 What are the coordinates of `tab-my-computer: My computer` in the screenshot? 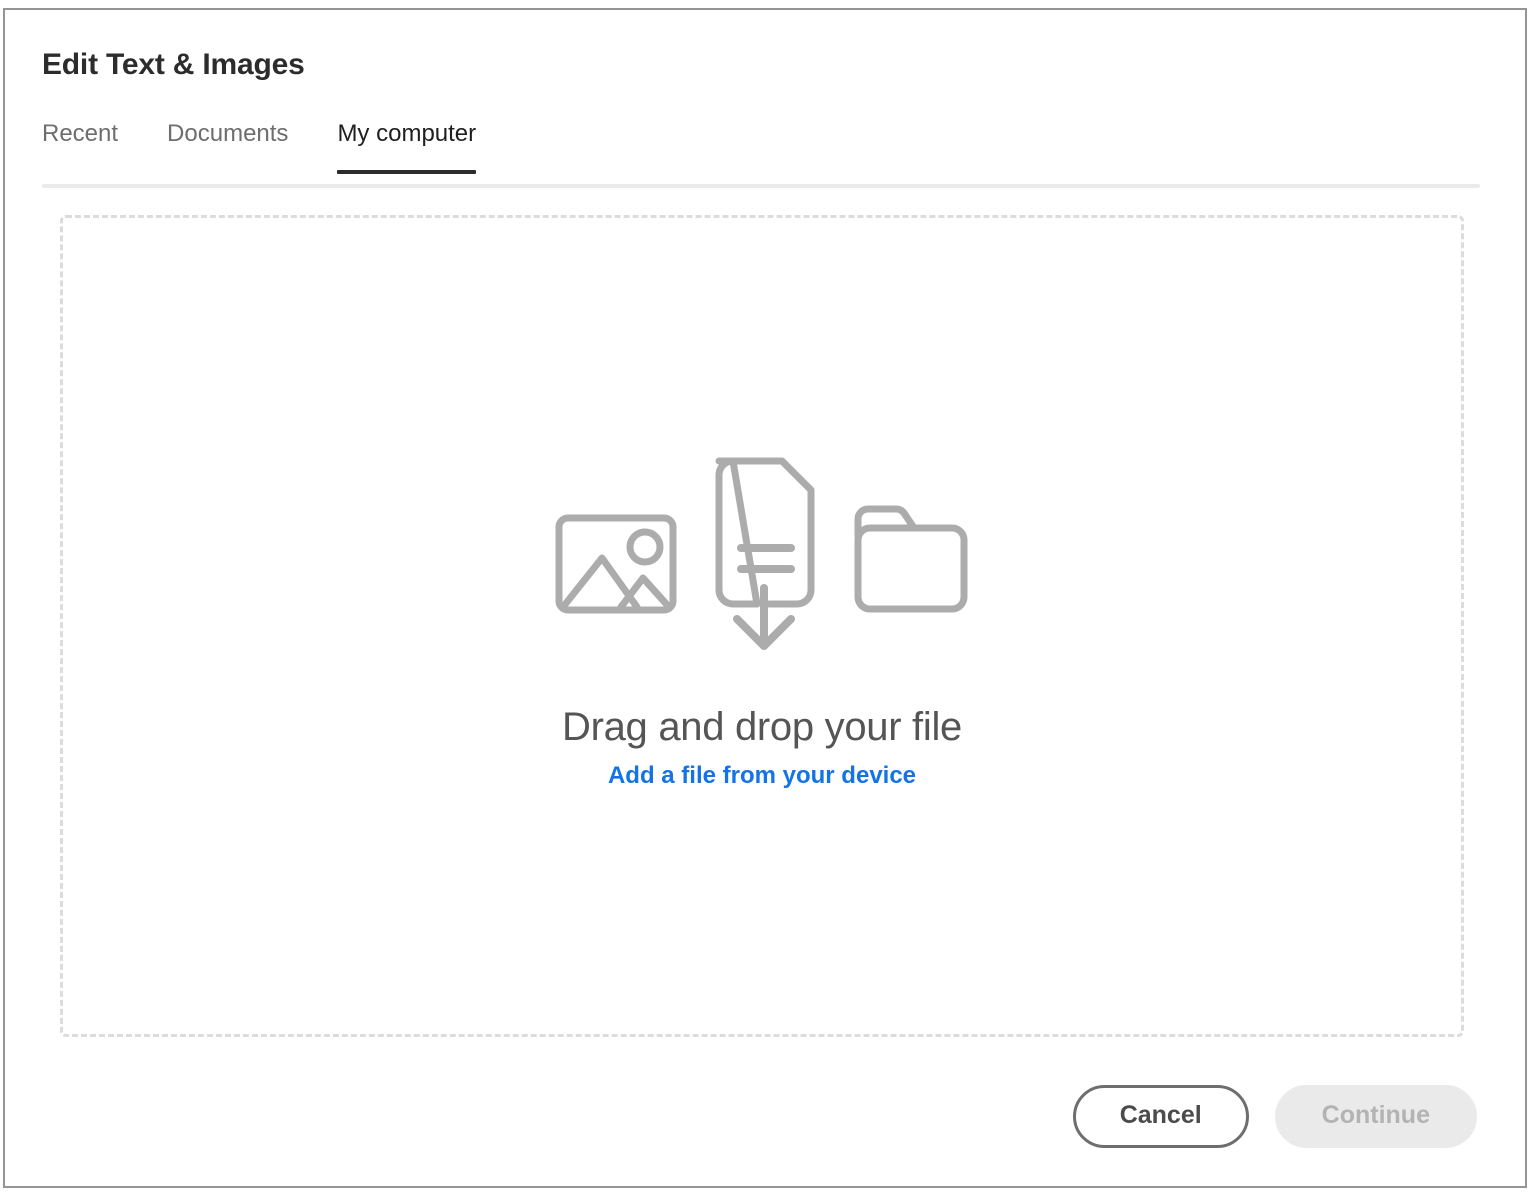 It's located at (406, 147).